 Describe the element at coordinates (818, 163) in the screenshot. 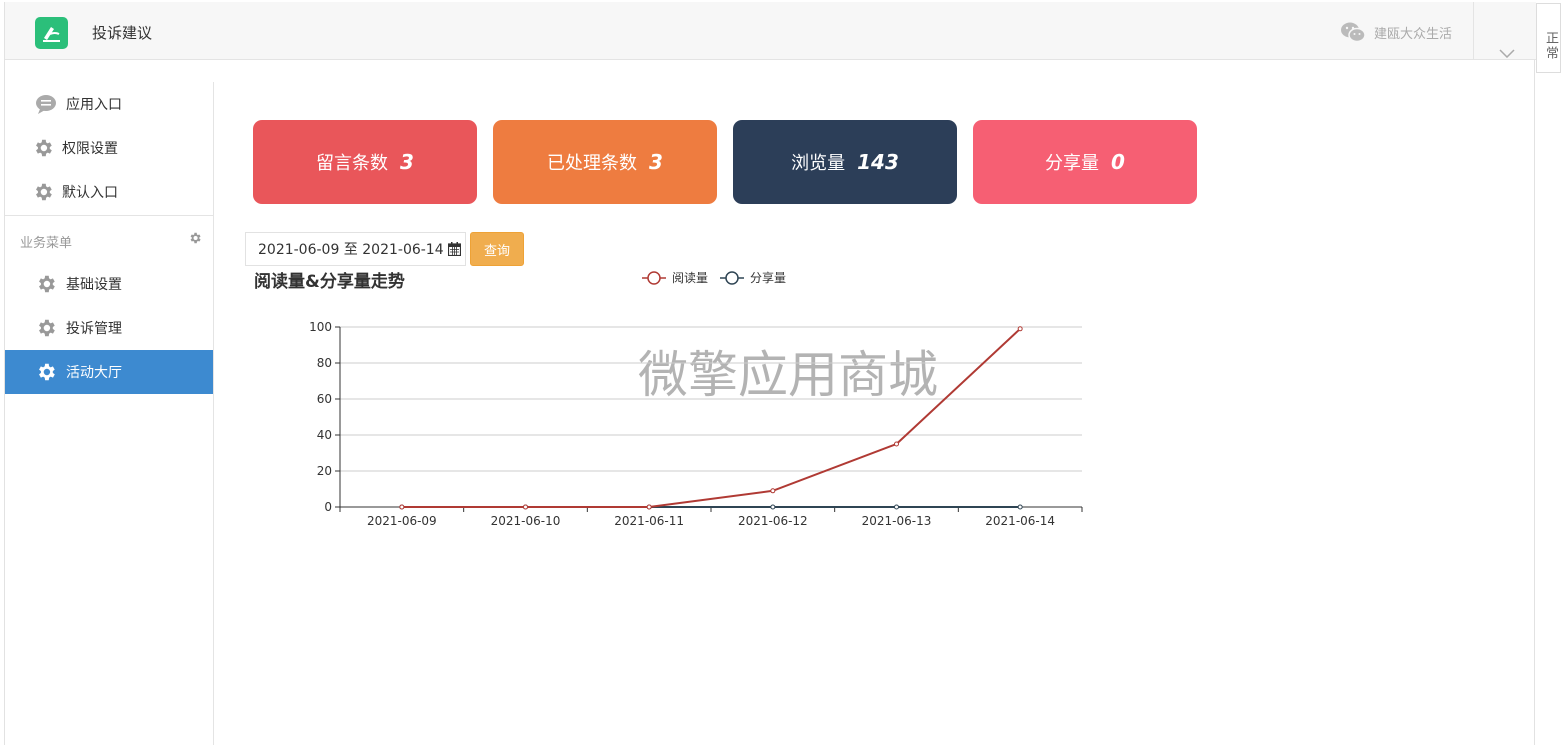

I see `stat-label: 浏览量` at that location.